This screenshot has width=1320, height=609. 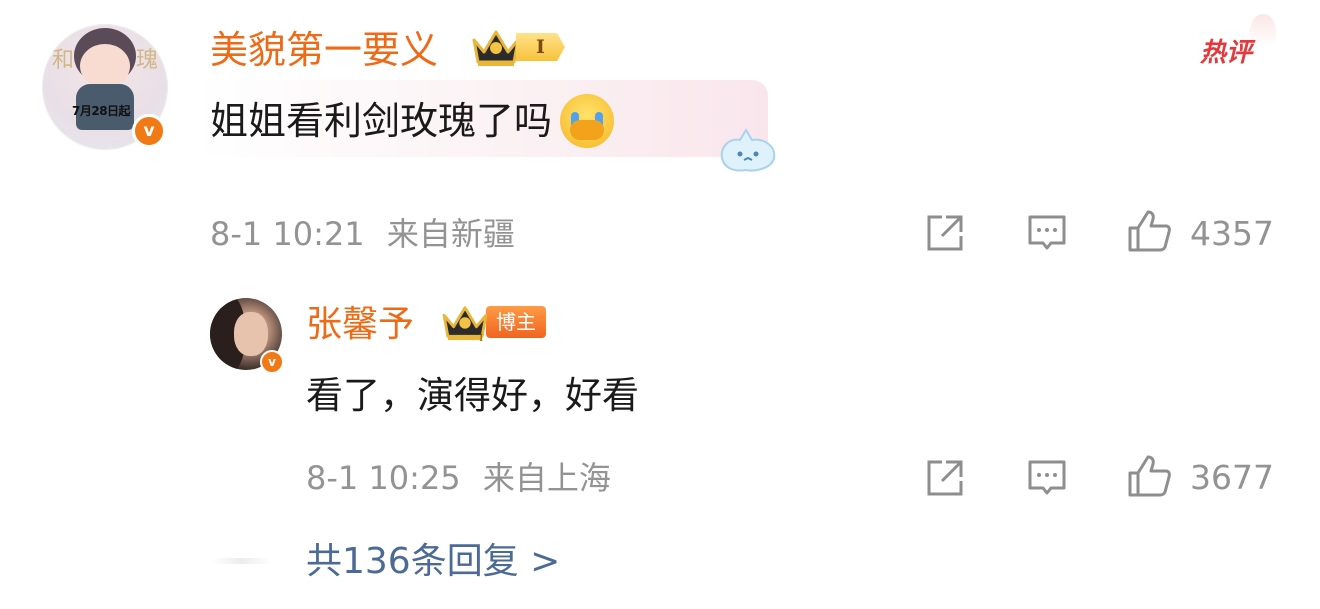 What do you see at coordinates (383, 478) in the screenshot?
I see `reply-time: 8-1 10:25` at bounding box center [383, 478].